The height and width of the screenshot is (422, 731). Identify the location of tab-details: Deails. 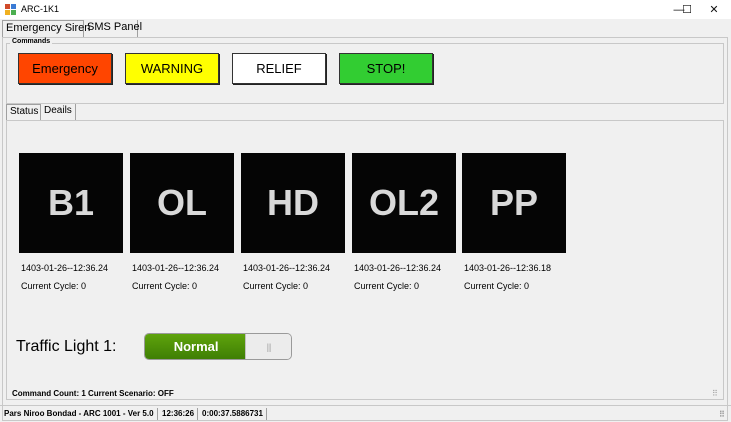
(58, 112).